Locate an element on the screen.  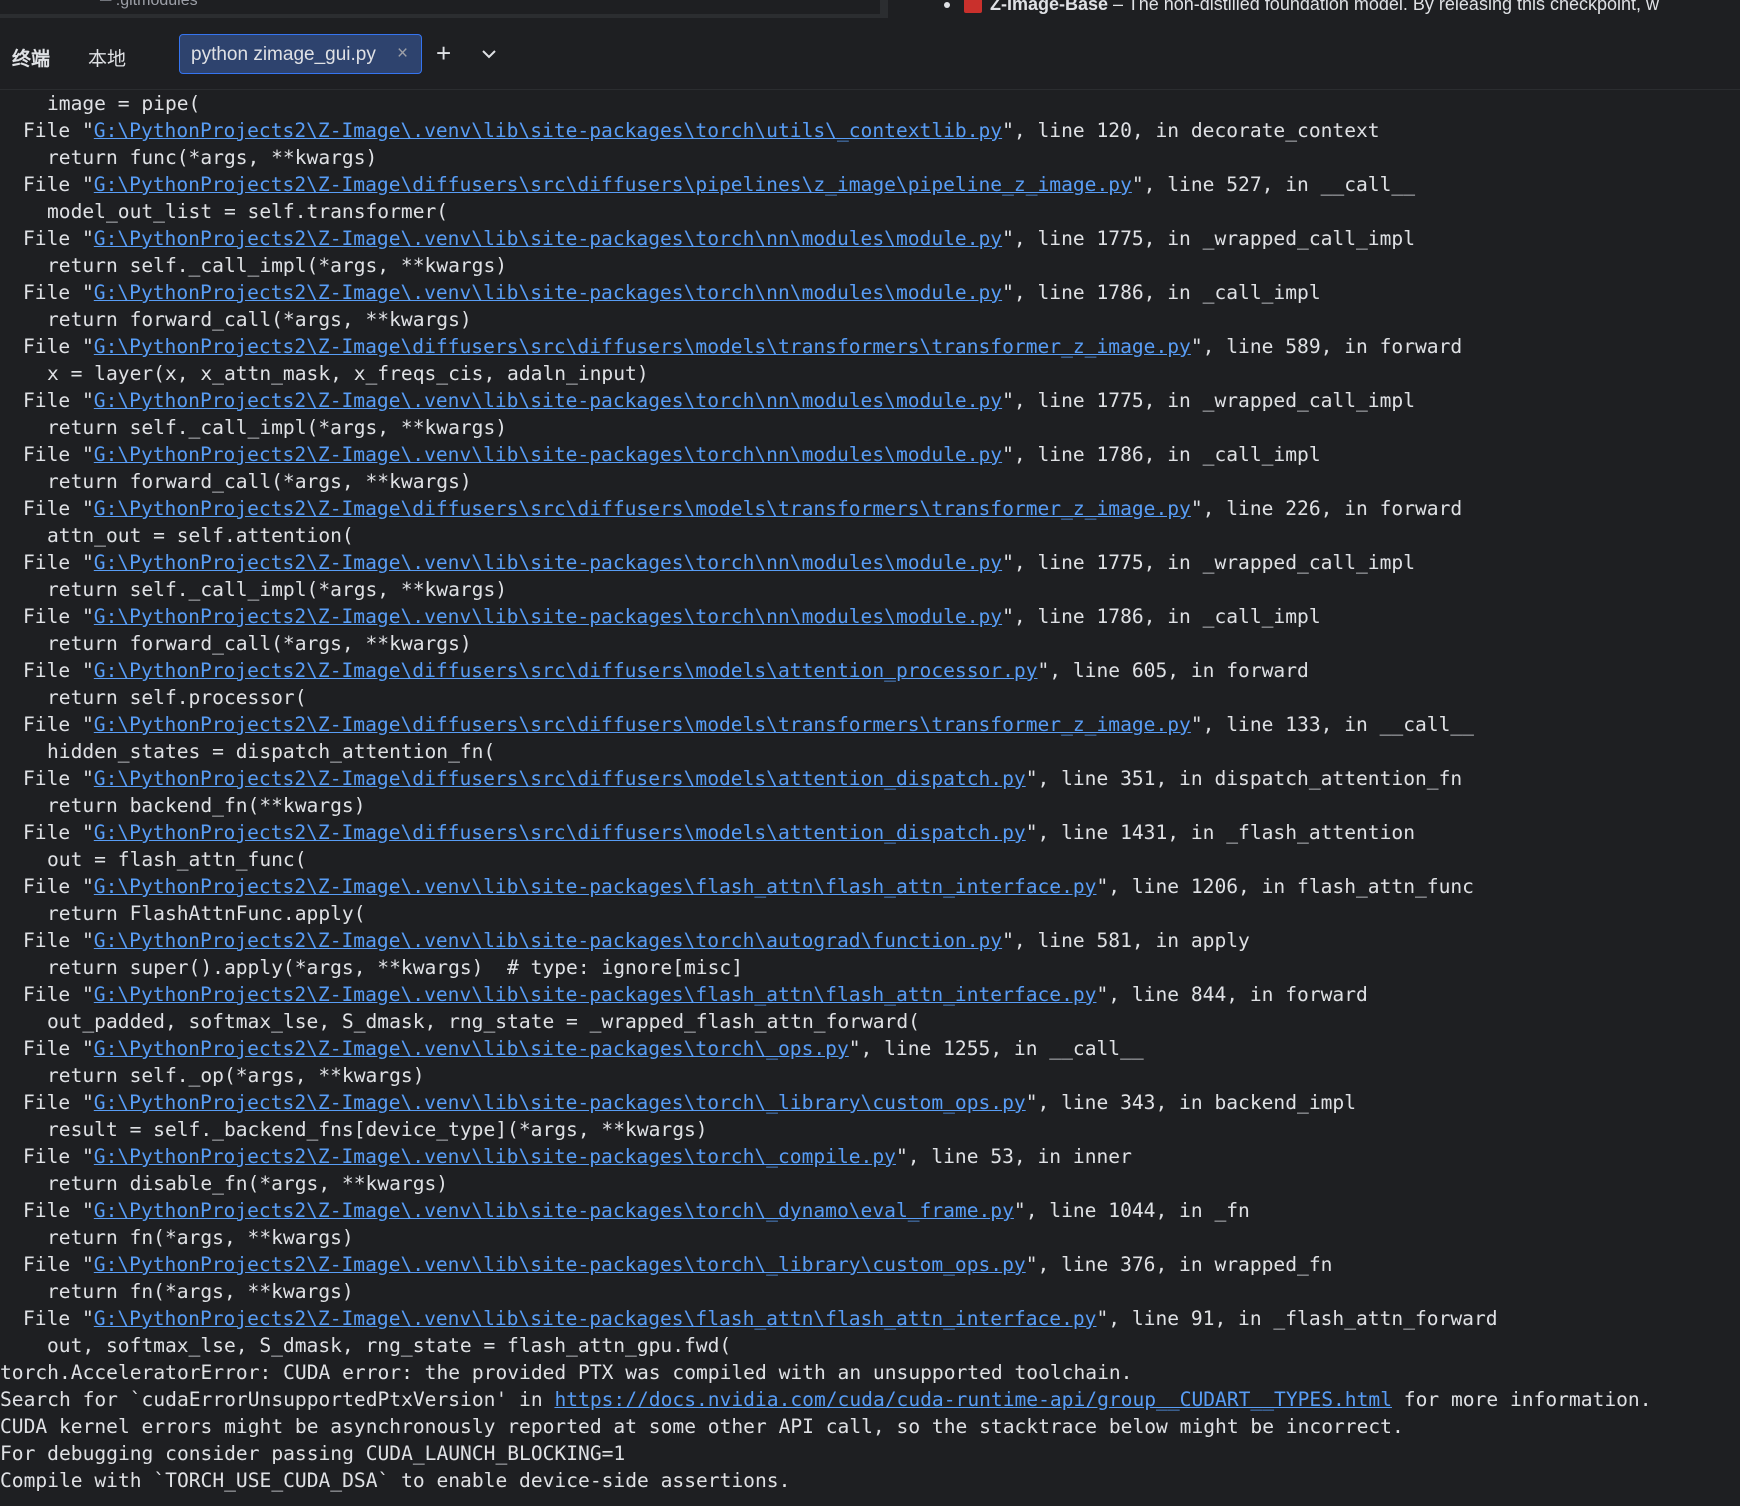
file-line-info: ", line 376, in wrapped_fn is located at coordinates (1179, 1264).